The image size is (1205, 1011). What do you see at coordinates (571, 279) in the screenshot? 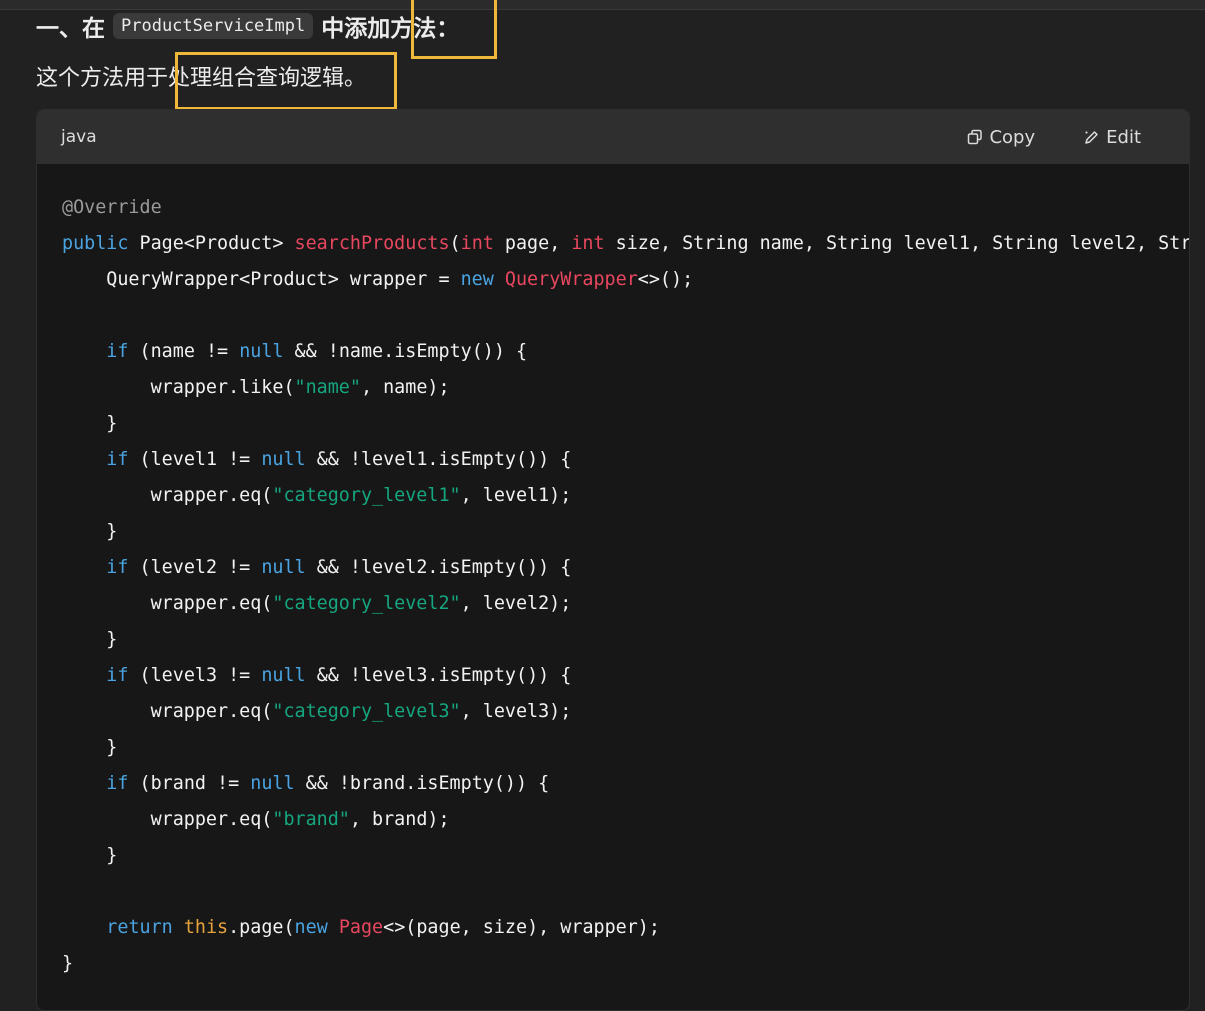
I see `code-token: QueryWrapper` at bounding box center [571, 279].